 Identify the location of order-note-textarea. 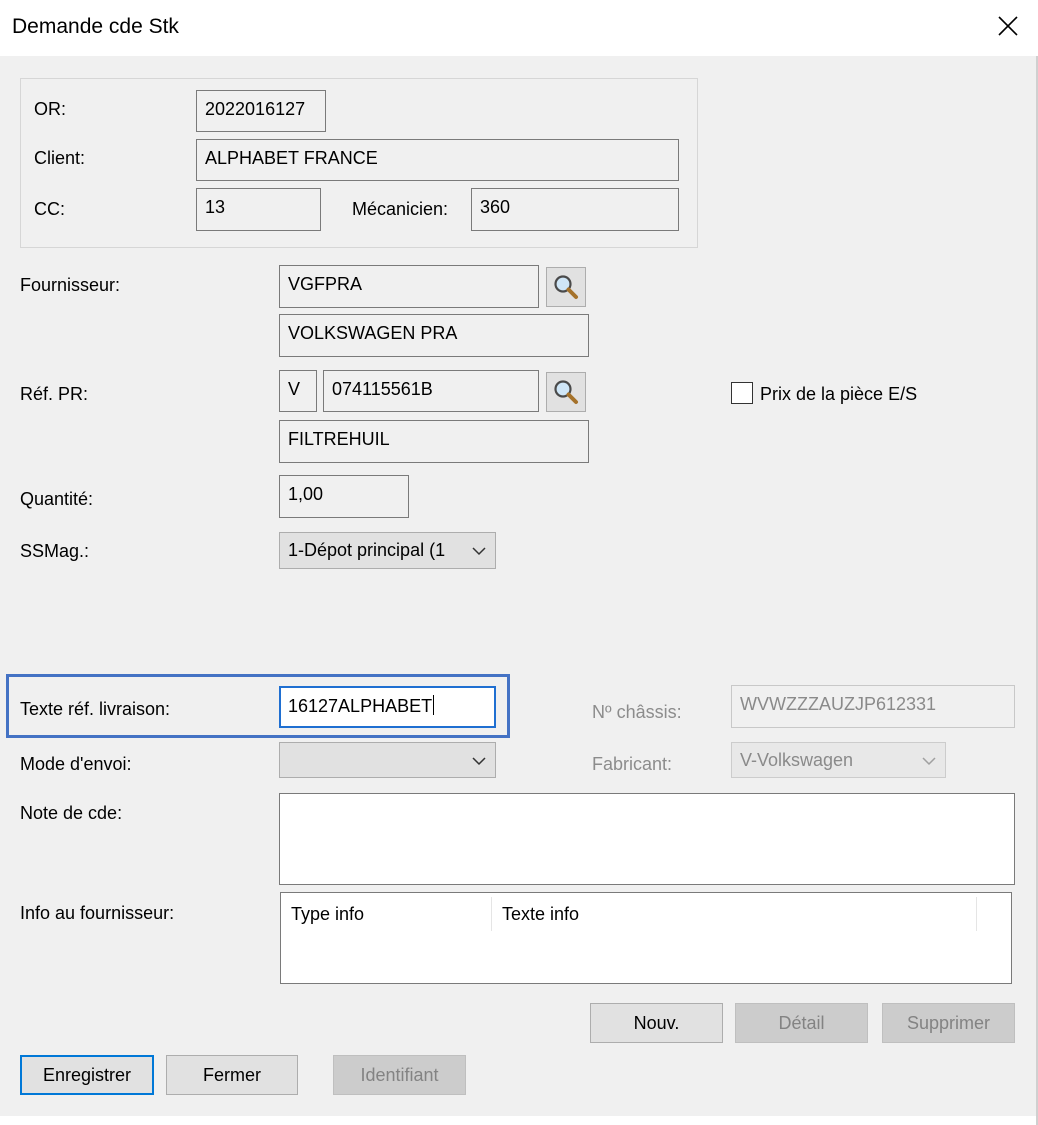
(647, 839).